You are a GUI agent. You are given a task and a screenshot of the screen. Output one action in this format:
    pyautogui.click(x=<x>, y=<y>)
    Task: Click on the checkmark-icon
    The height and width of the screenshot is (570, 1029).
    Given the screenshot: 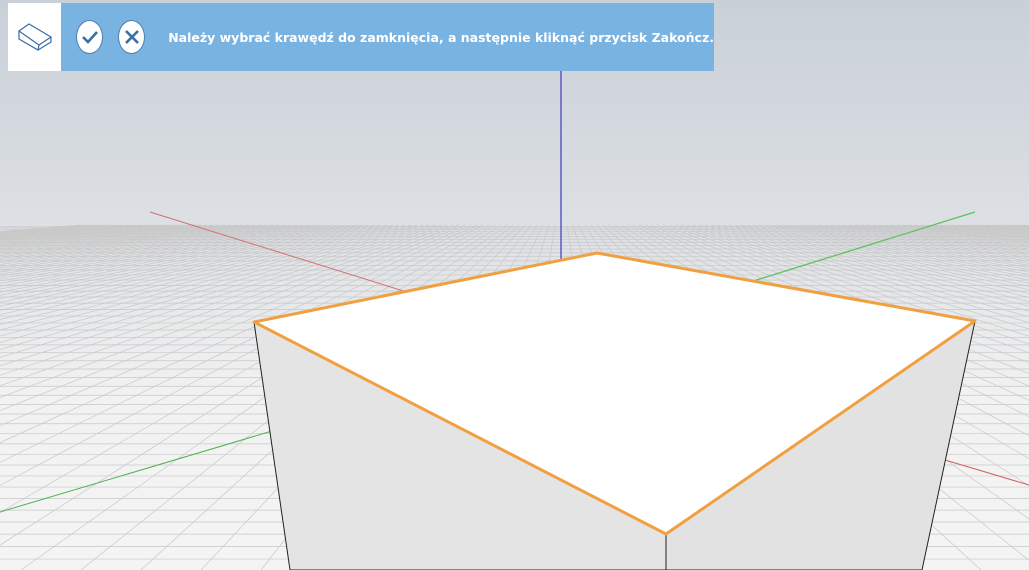 What is the action you would take?
    pyautogui.click(x=89, y=37)
    